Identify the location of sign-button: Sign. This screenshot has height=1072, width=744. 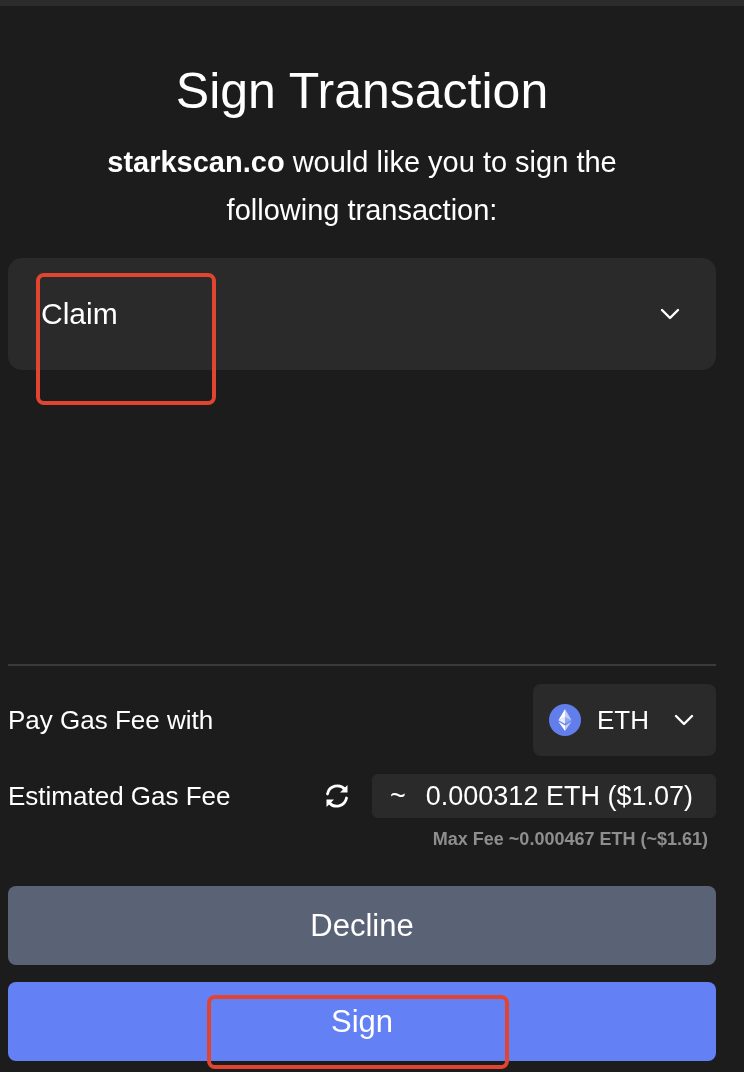
(362, 1021).